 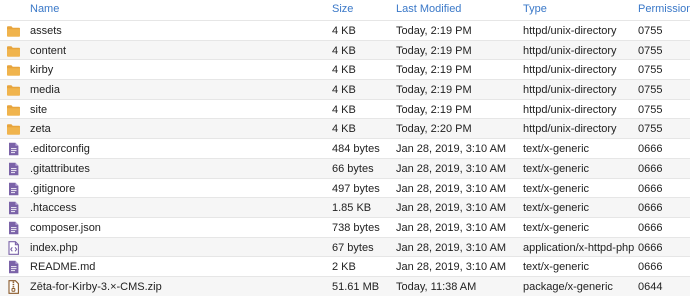 What do you see at coordinates (13, 247) in the screenshot?
I see `code-file-icon` at bounding box center [13, 247].